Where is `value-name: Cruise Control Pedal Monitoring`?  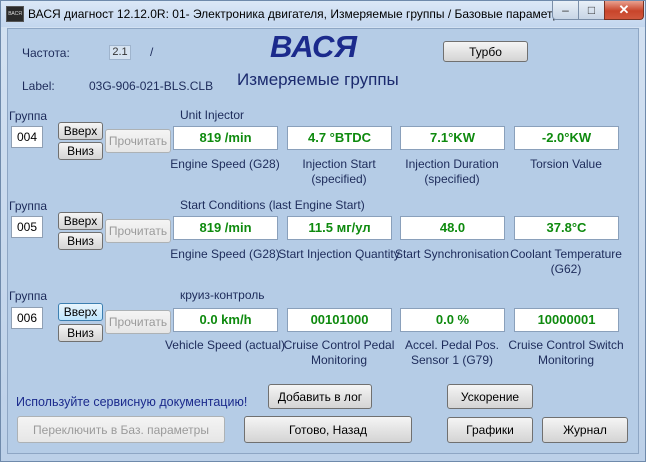
value-name: Cruise Control Pedal Monitoring is located at coordinates (339, 352).